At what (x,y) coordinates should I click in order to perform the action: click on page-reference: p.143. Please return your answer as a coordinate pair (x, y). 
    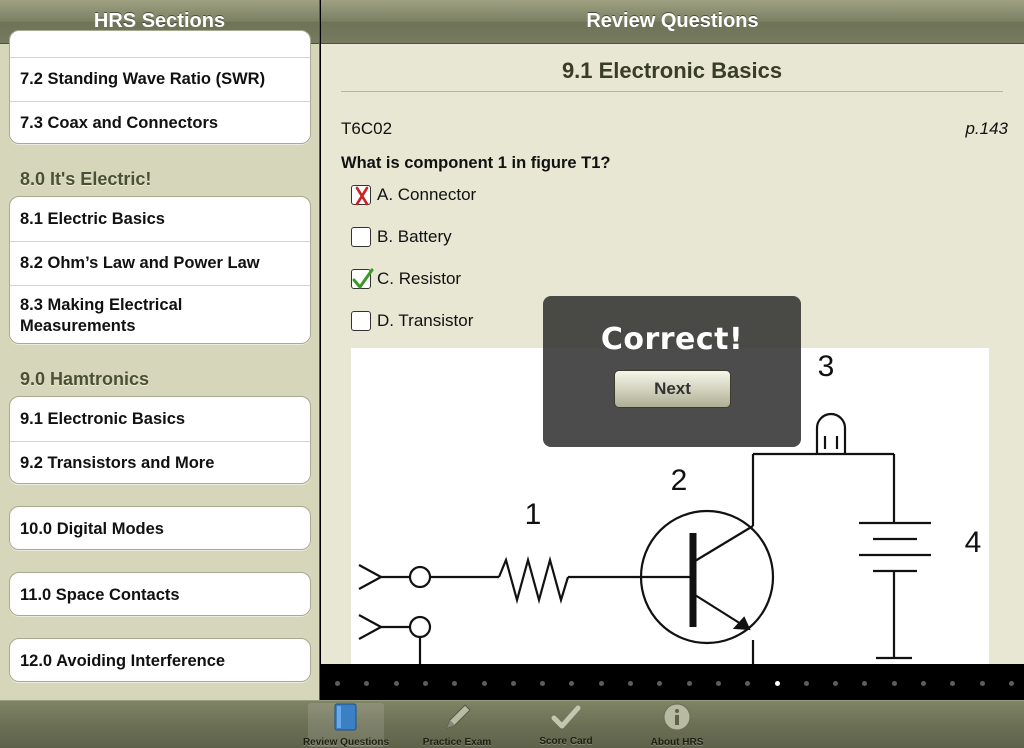
    Looking at the image, I should click on (986, 128).